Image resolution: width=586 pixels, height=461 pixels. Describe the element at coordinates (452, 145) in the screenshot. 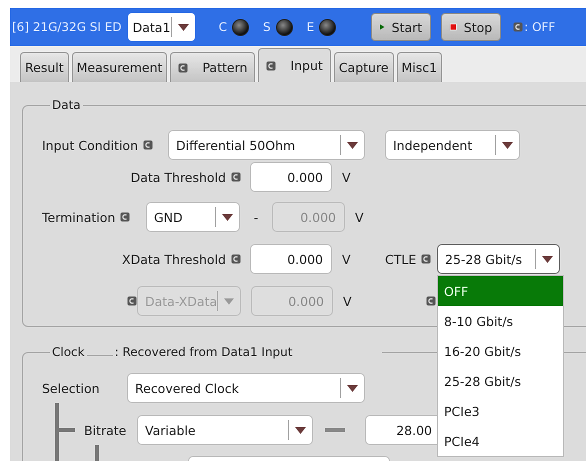

I see `dropdown-field: Independent` at that location.